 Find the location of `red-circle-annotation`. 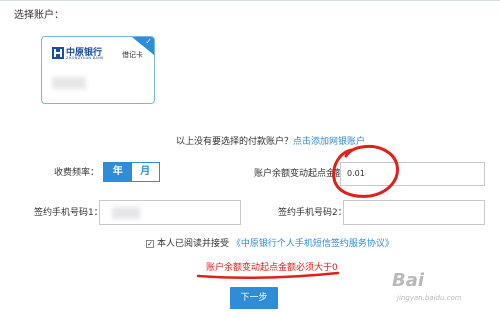

red-circle-annotation is located at coordinates (365, 171).